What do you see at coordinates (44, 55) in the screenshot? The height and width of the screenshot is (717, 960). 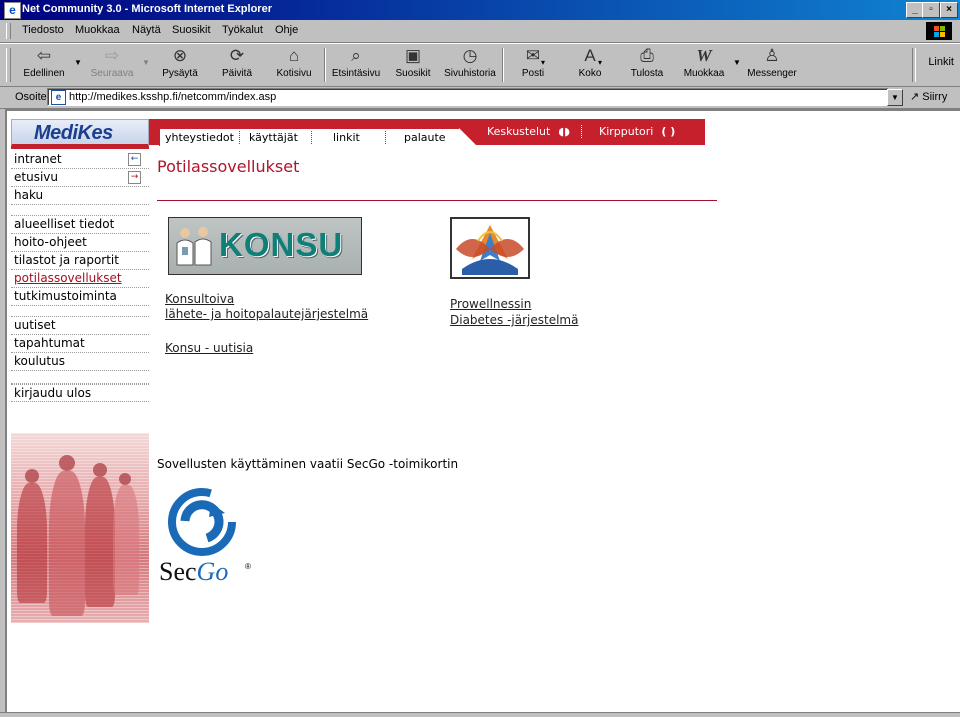 I see `back-arrow-icon: ⇦` at bounding box center [44, 55].